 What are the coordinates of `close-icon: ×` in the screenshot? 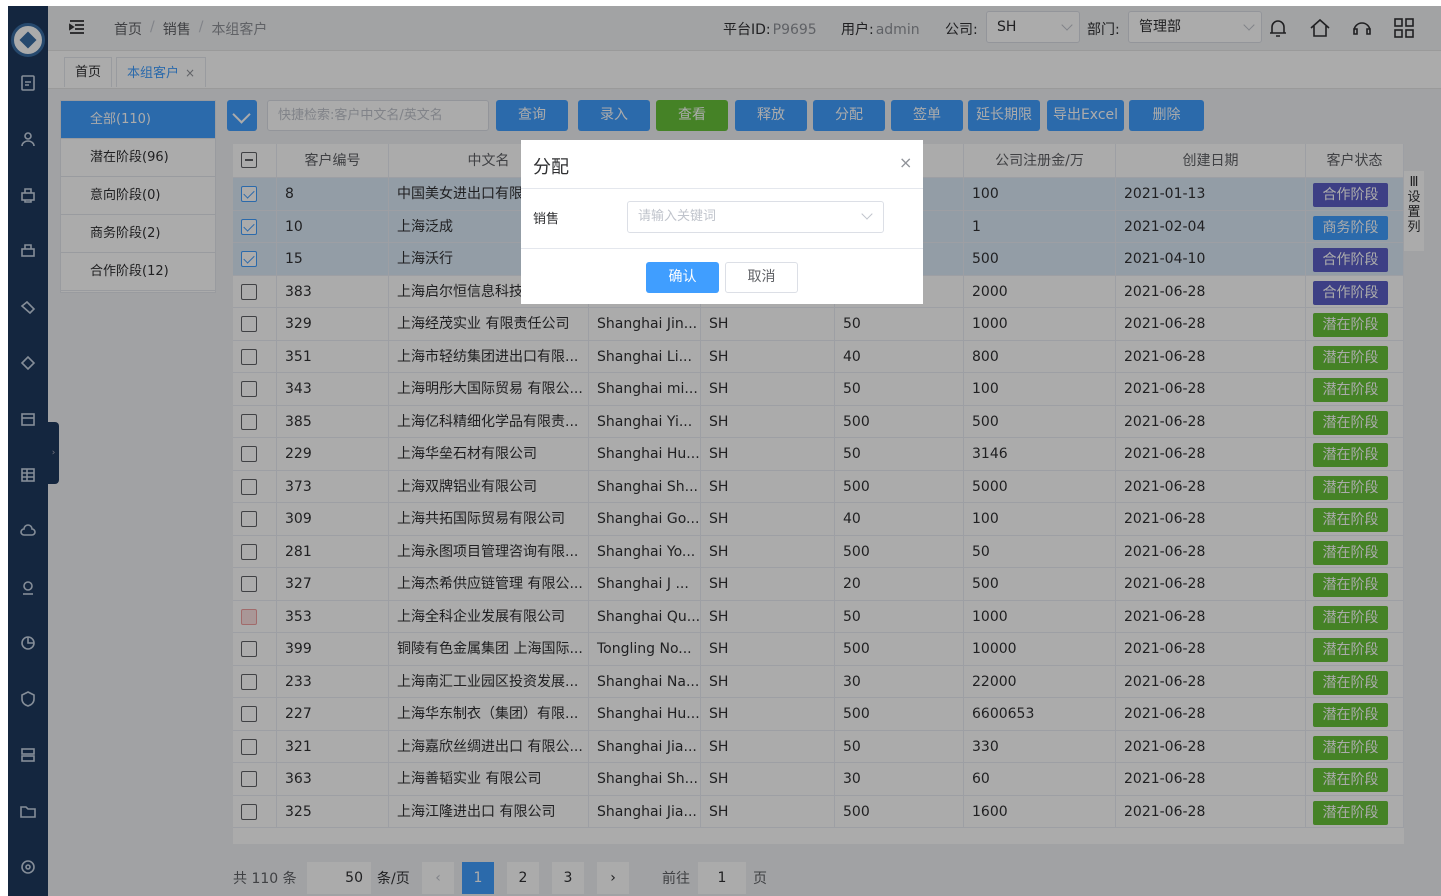 It's located at (905, 162).